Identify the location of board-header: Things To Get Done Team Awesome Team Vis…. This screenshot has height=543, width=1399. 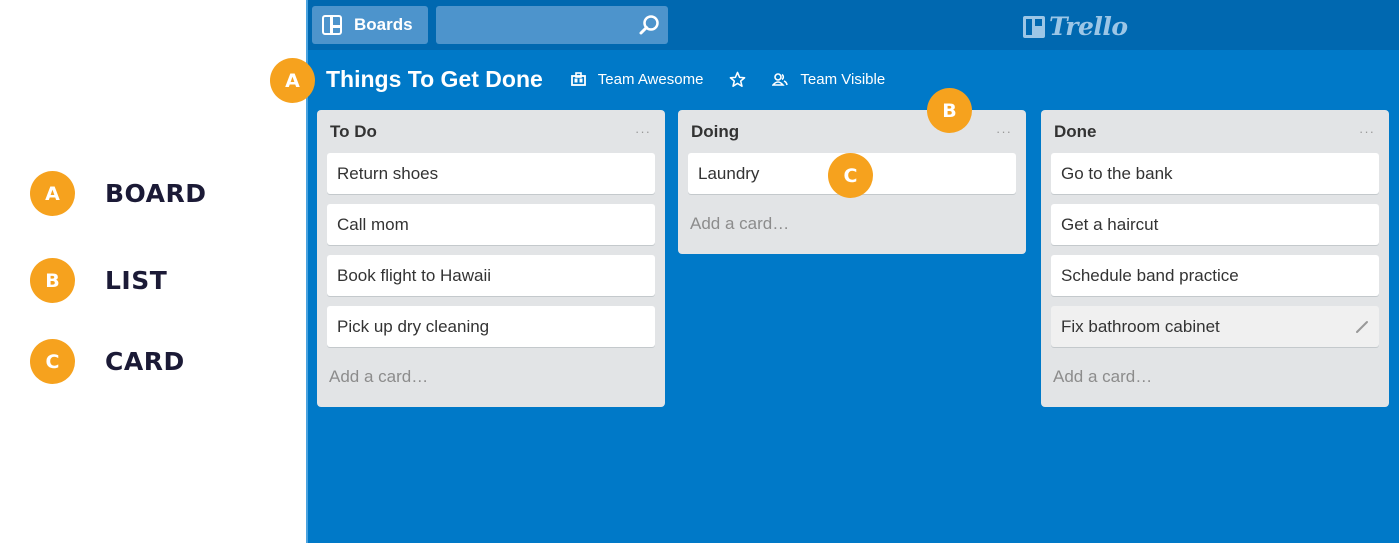
(853, 79).